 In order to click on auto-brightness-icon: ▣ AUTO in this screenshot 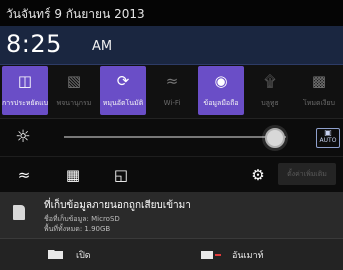, I will do `click(328, 138)`.